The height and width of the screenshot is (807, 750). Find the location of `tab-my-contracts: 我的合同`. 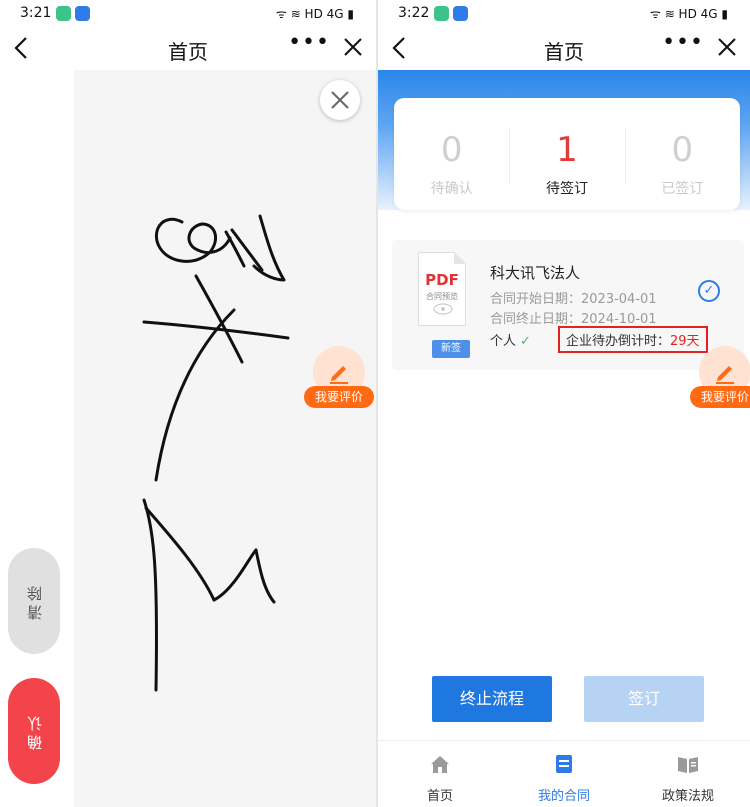

tab-my-contracts: 我的合同 is located at coordinates (564, 774).